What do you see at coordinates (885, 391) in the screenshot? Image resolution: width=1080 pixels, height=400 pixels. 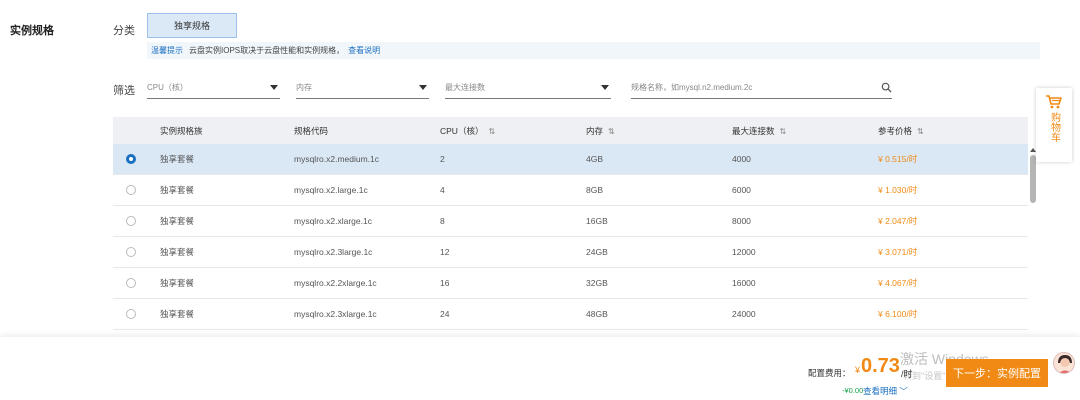 I see `view-detail-link: 查看明细 ﹀` at bounding box center [885, 391].